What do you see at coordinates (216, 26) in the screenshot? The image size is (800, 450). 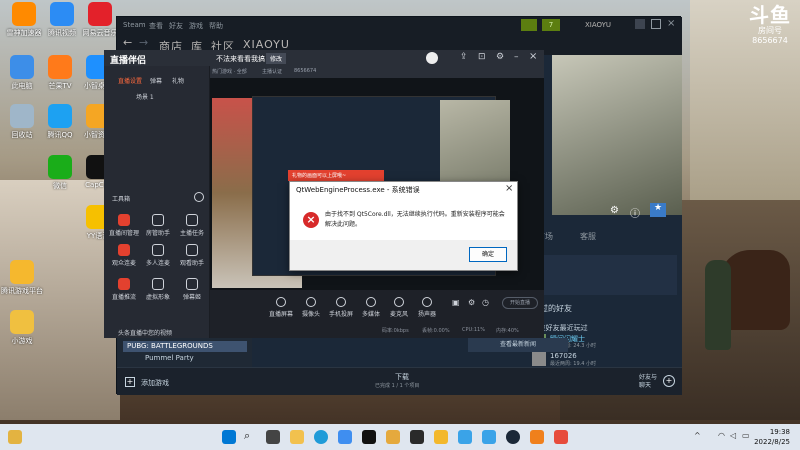 I see `steam-menu-help: 帮助` at bounding box center [216, 26].